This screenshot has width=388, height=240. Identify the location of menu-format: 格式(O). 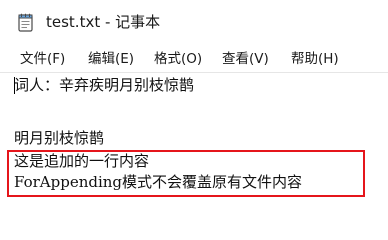
(178, 59).